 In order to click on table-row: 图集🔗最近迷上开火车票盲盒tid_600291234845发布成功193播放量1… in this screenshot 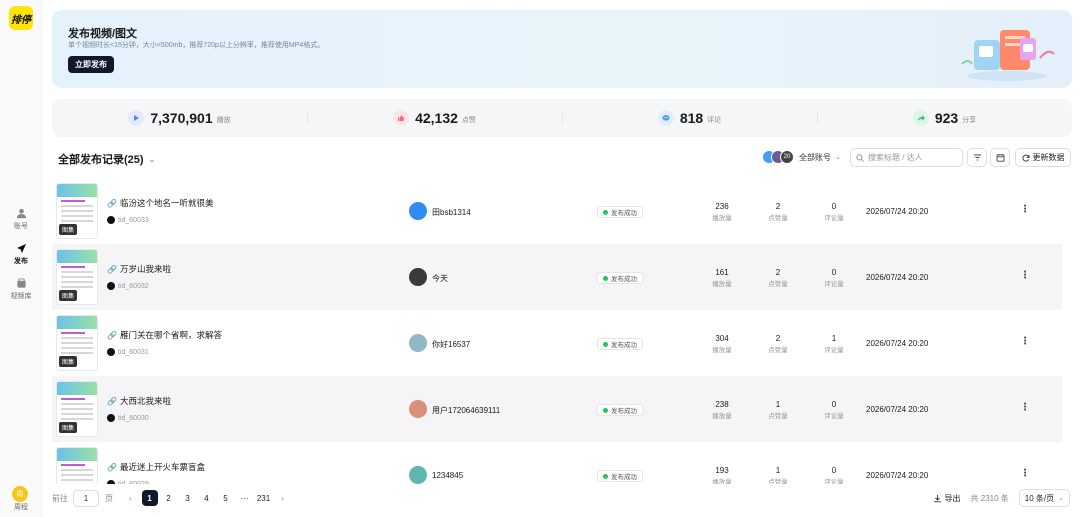, I will do `click(557, 463)`.